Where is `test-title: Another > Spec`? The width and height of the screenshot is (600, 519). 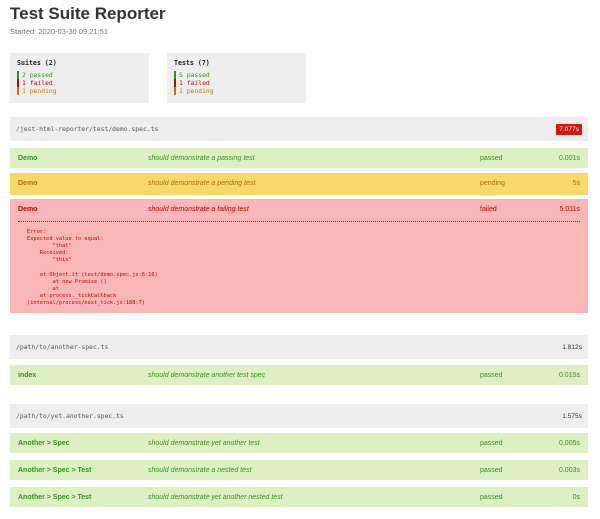 test-title: Another > Spec is located at coordinates (44, 443).